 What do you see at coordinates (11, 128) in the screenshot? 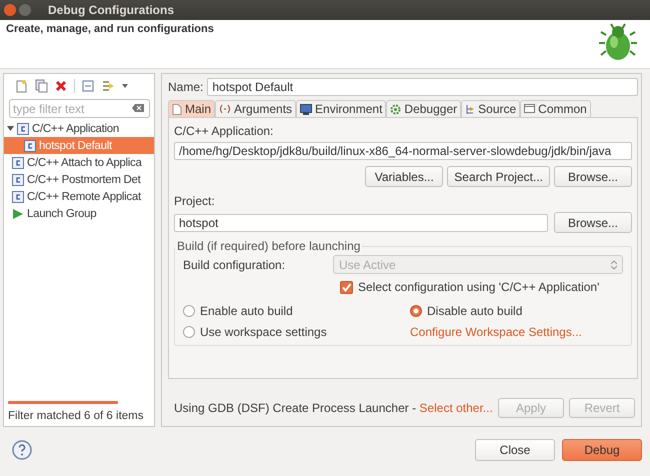
I see `expand-arrow-icon` at bounding box center [11, 128].